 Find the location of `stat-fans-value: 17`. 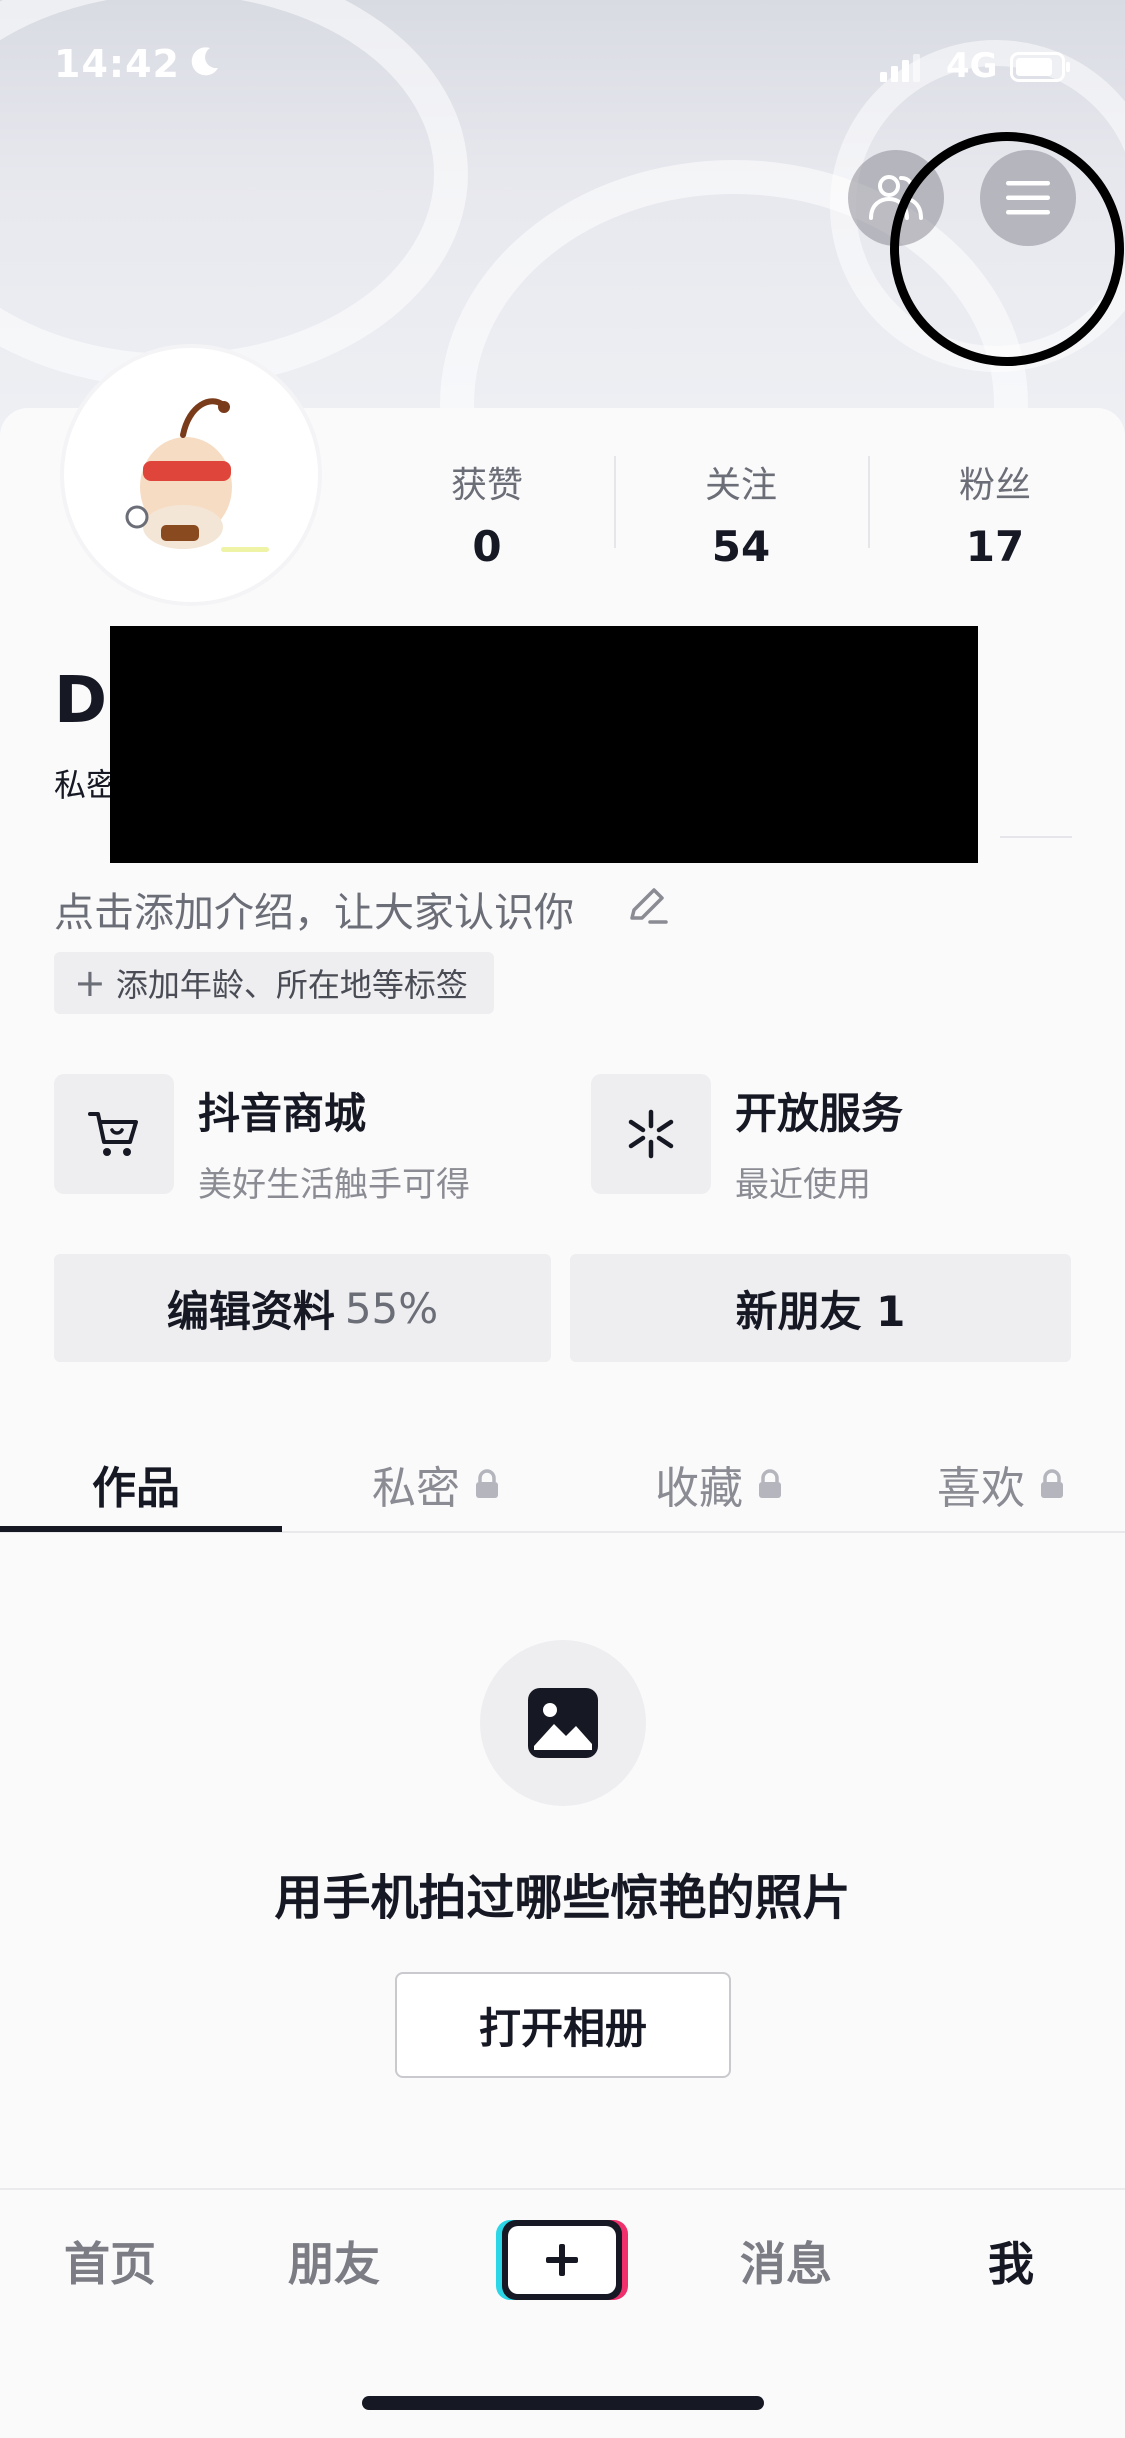

stat-fans-value: 17 is located at coordinates (995, 546).